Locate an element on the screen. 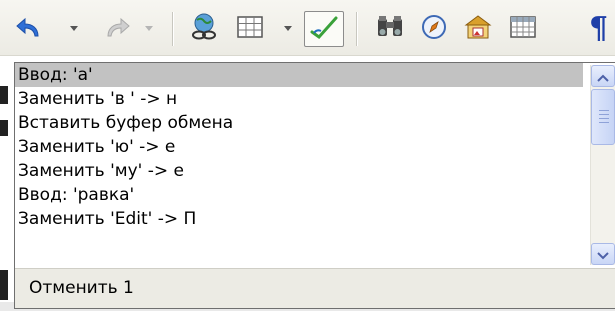 This screenshot has width=615, height=311. navigator-button is located at coordinates (434, 29).